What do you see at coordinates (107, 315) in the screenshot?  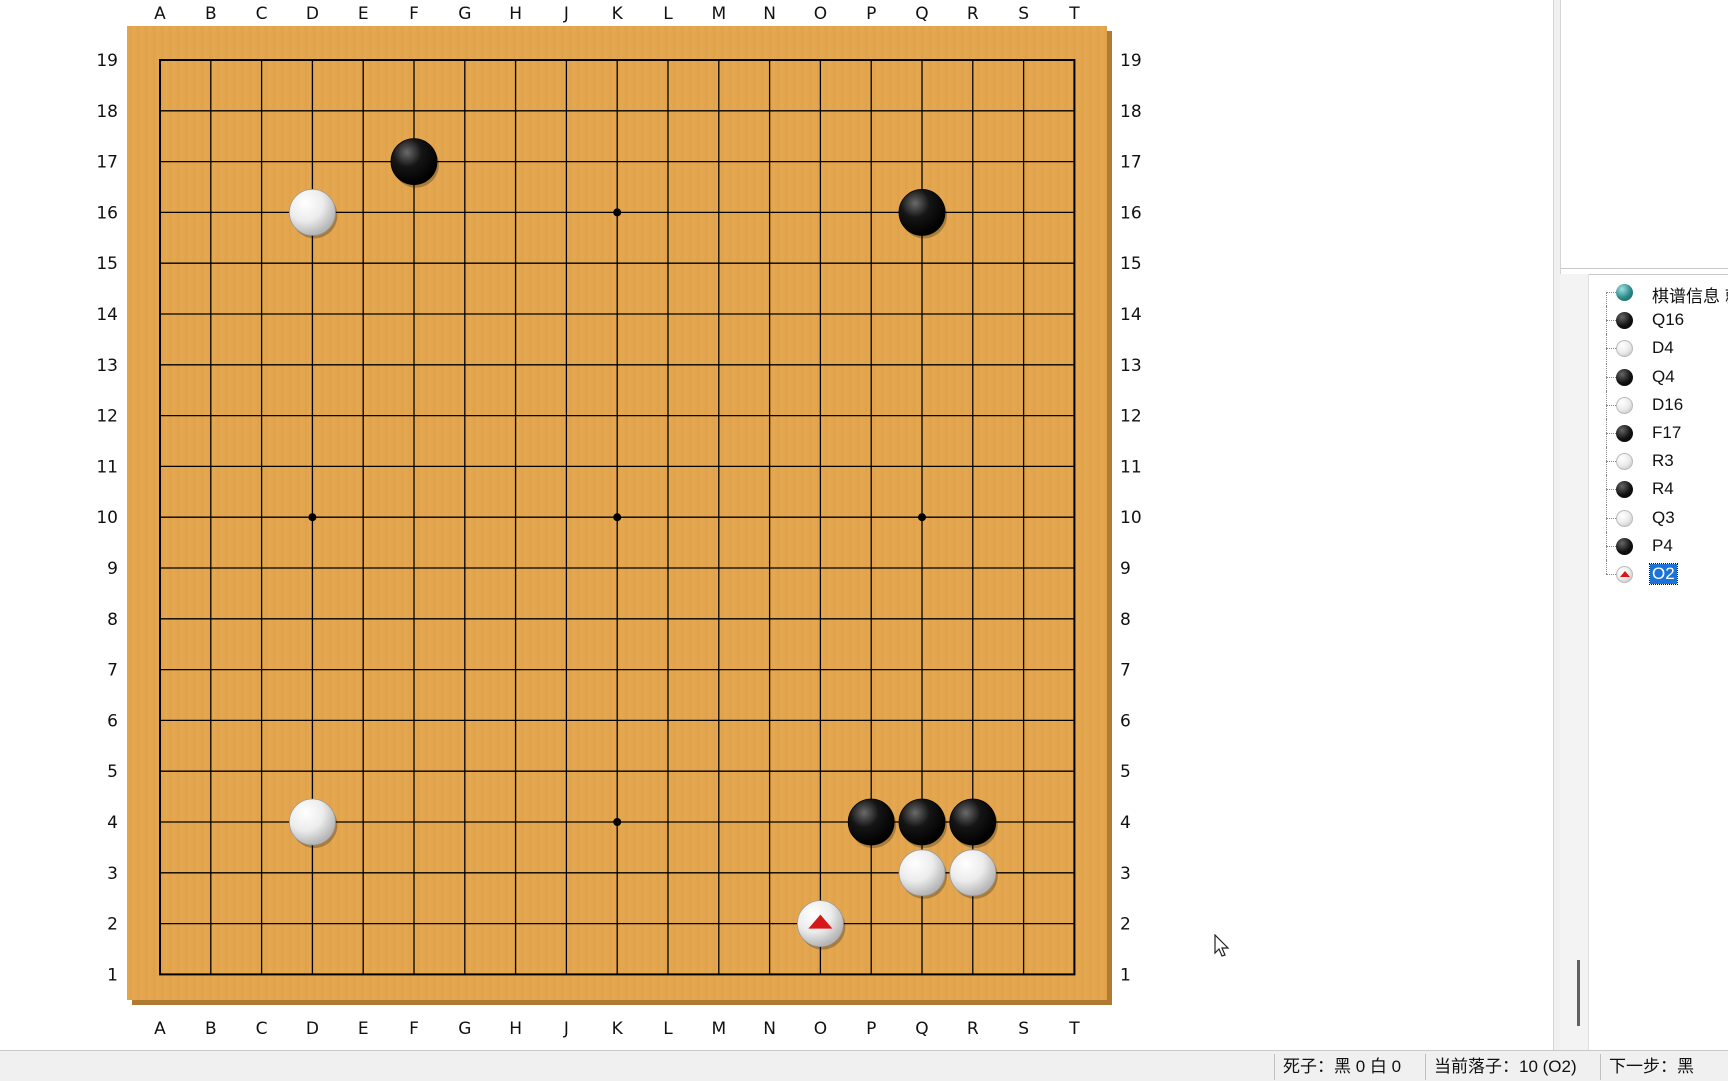 I see `row-label-left: 14` at bounding box center [107, 315].